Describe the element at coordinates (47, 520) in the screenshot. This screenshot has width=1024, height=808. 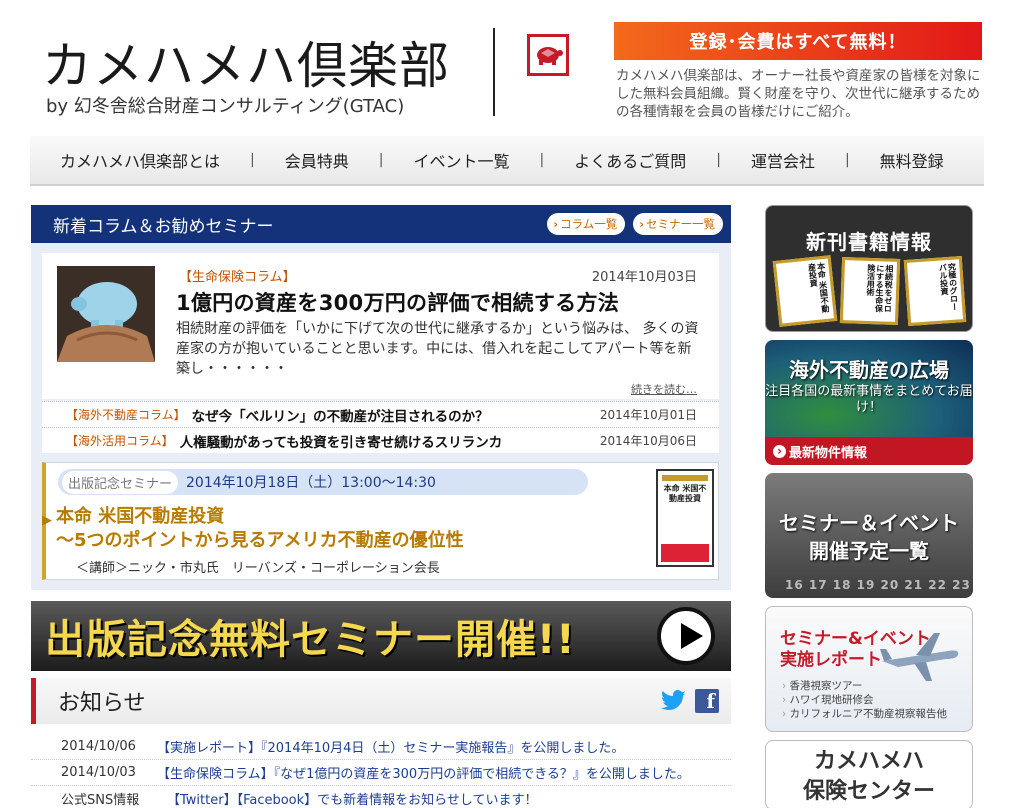
I see `seminar-arrow-icon: ▶` at that location.